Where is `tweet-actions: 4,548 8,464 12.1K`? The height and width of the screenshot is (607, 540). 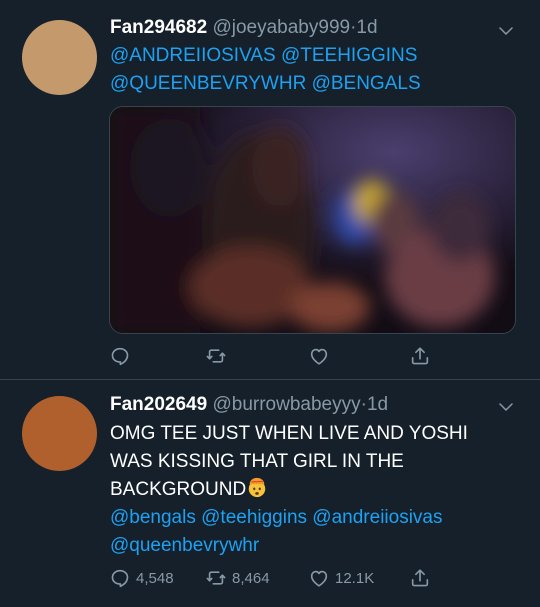
tweet-actions: 4,548 8,464 12.1K is located at coordinates (314, 578).